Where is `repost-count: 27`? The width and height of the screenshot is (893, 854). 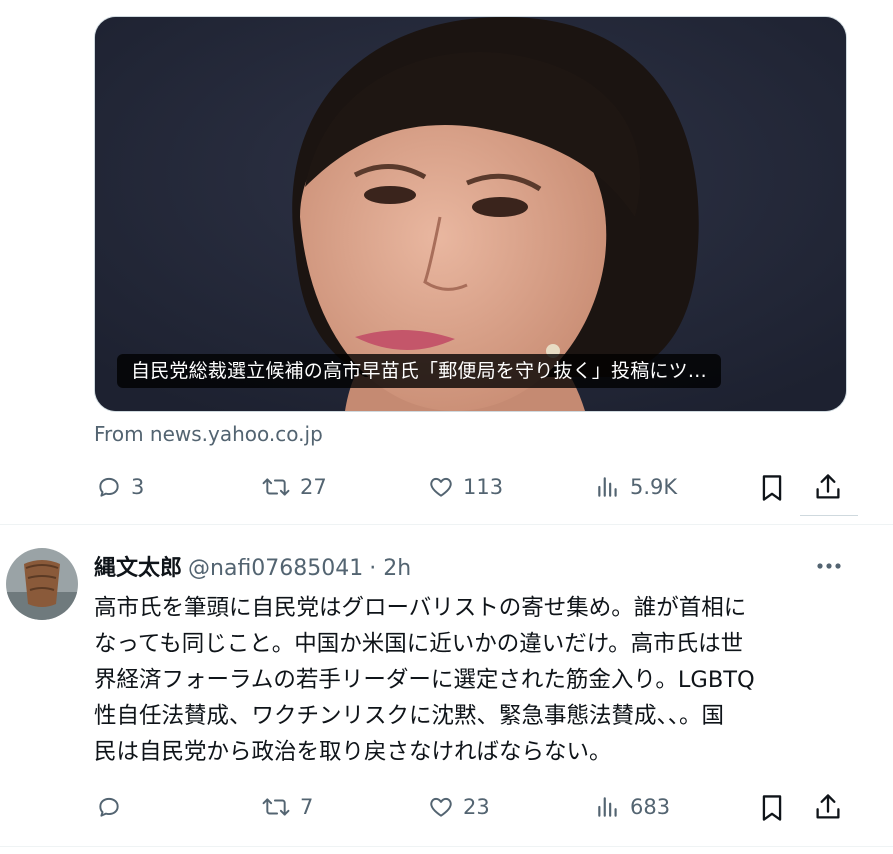 repost-count: 27 is located at coordinates (313, 487).